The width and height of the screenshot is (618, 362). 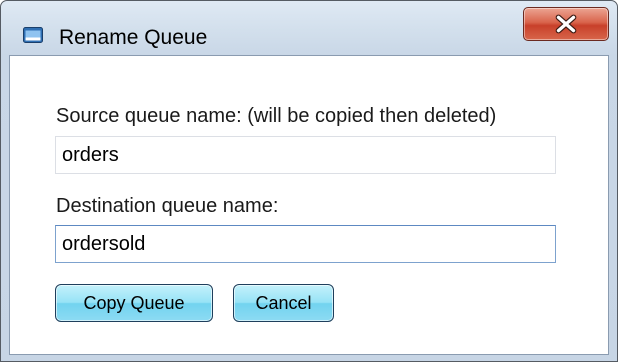 I want to click on destination-queue-input, so click(x=305, y=244).